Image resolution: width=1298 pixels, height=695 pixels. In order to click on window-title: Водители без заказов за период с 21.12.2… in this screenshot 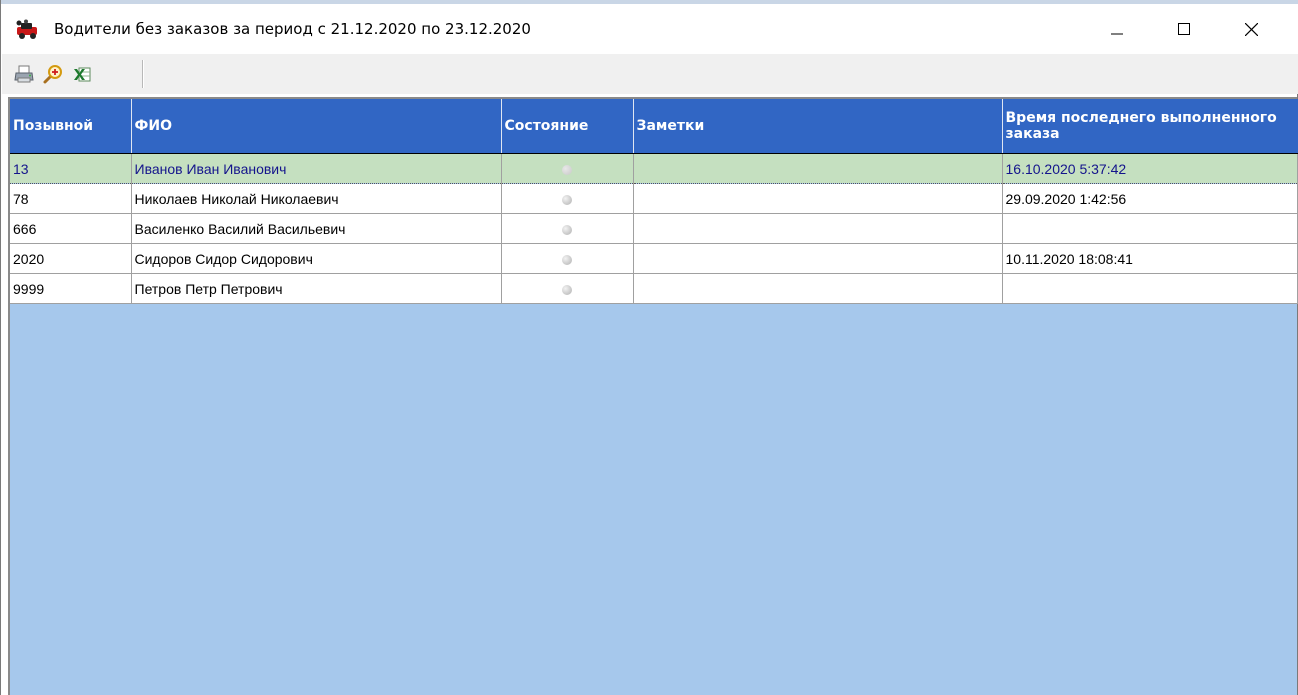, I will do `click(292, 29)`.